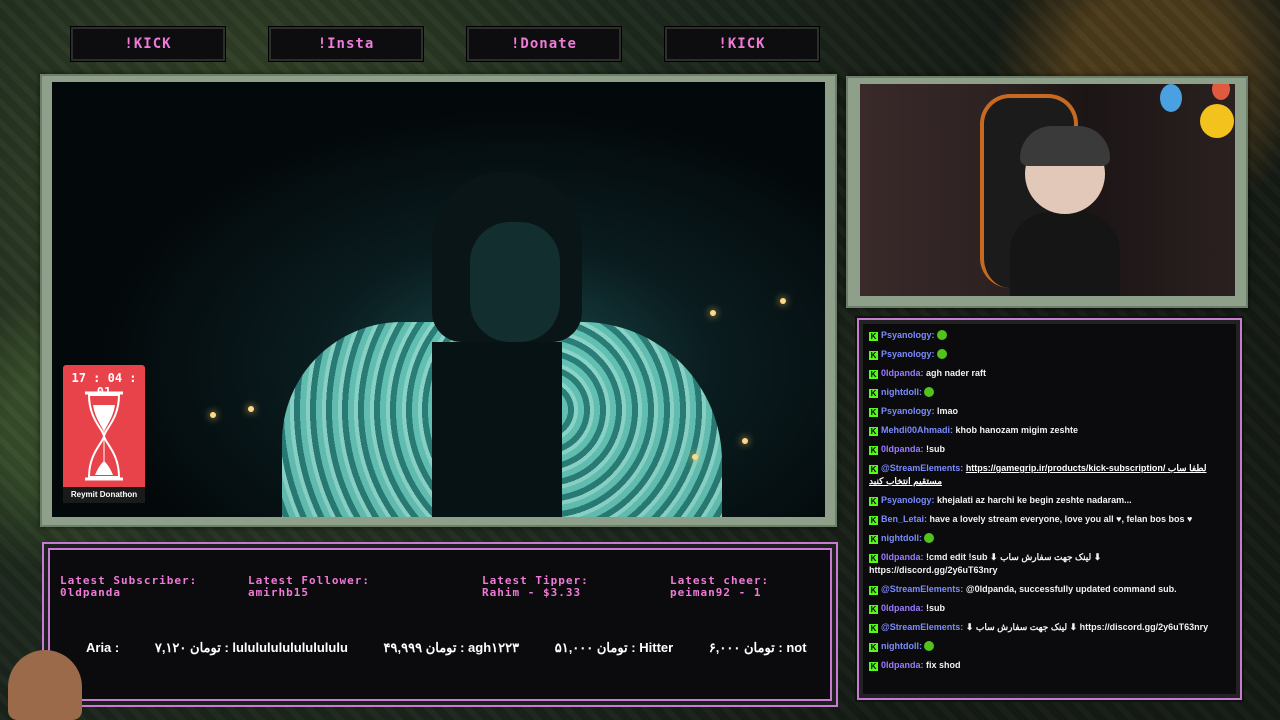 This screenshot has width=1280, height=720. What do you see at coordinates (757, 647) in the screenshot?
I see `ticker-item: ۶,۰۰۰ تومان : not` at bounding box center [757, 647].